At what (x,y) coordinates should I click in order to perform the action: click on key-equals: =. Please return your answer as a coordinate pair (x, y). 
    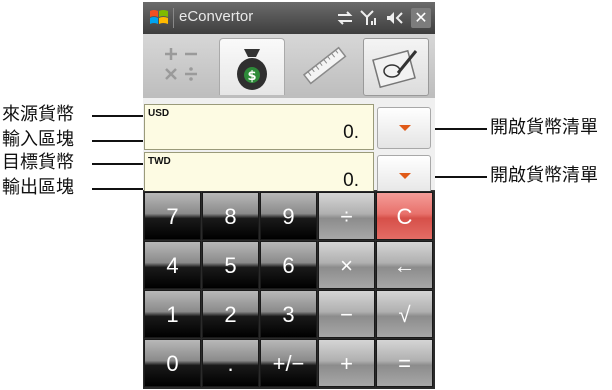
    Looking at the image, I should click on (404, 363).